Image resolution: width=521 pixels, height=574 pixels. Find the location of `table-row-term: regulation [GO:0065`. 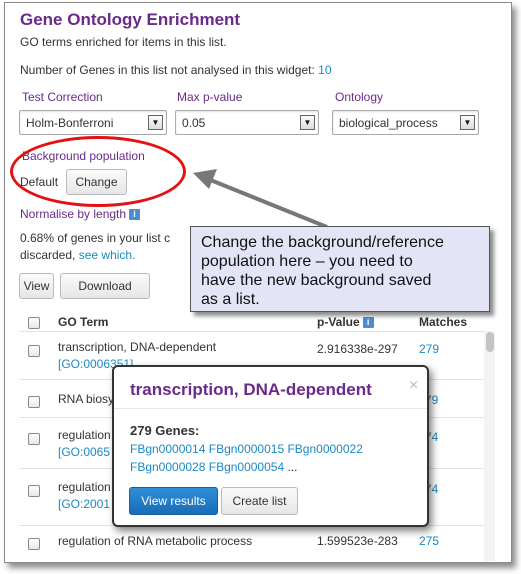

table-row-term: regulation [GO:0065 is located at coordinates (84, 444).